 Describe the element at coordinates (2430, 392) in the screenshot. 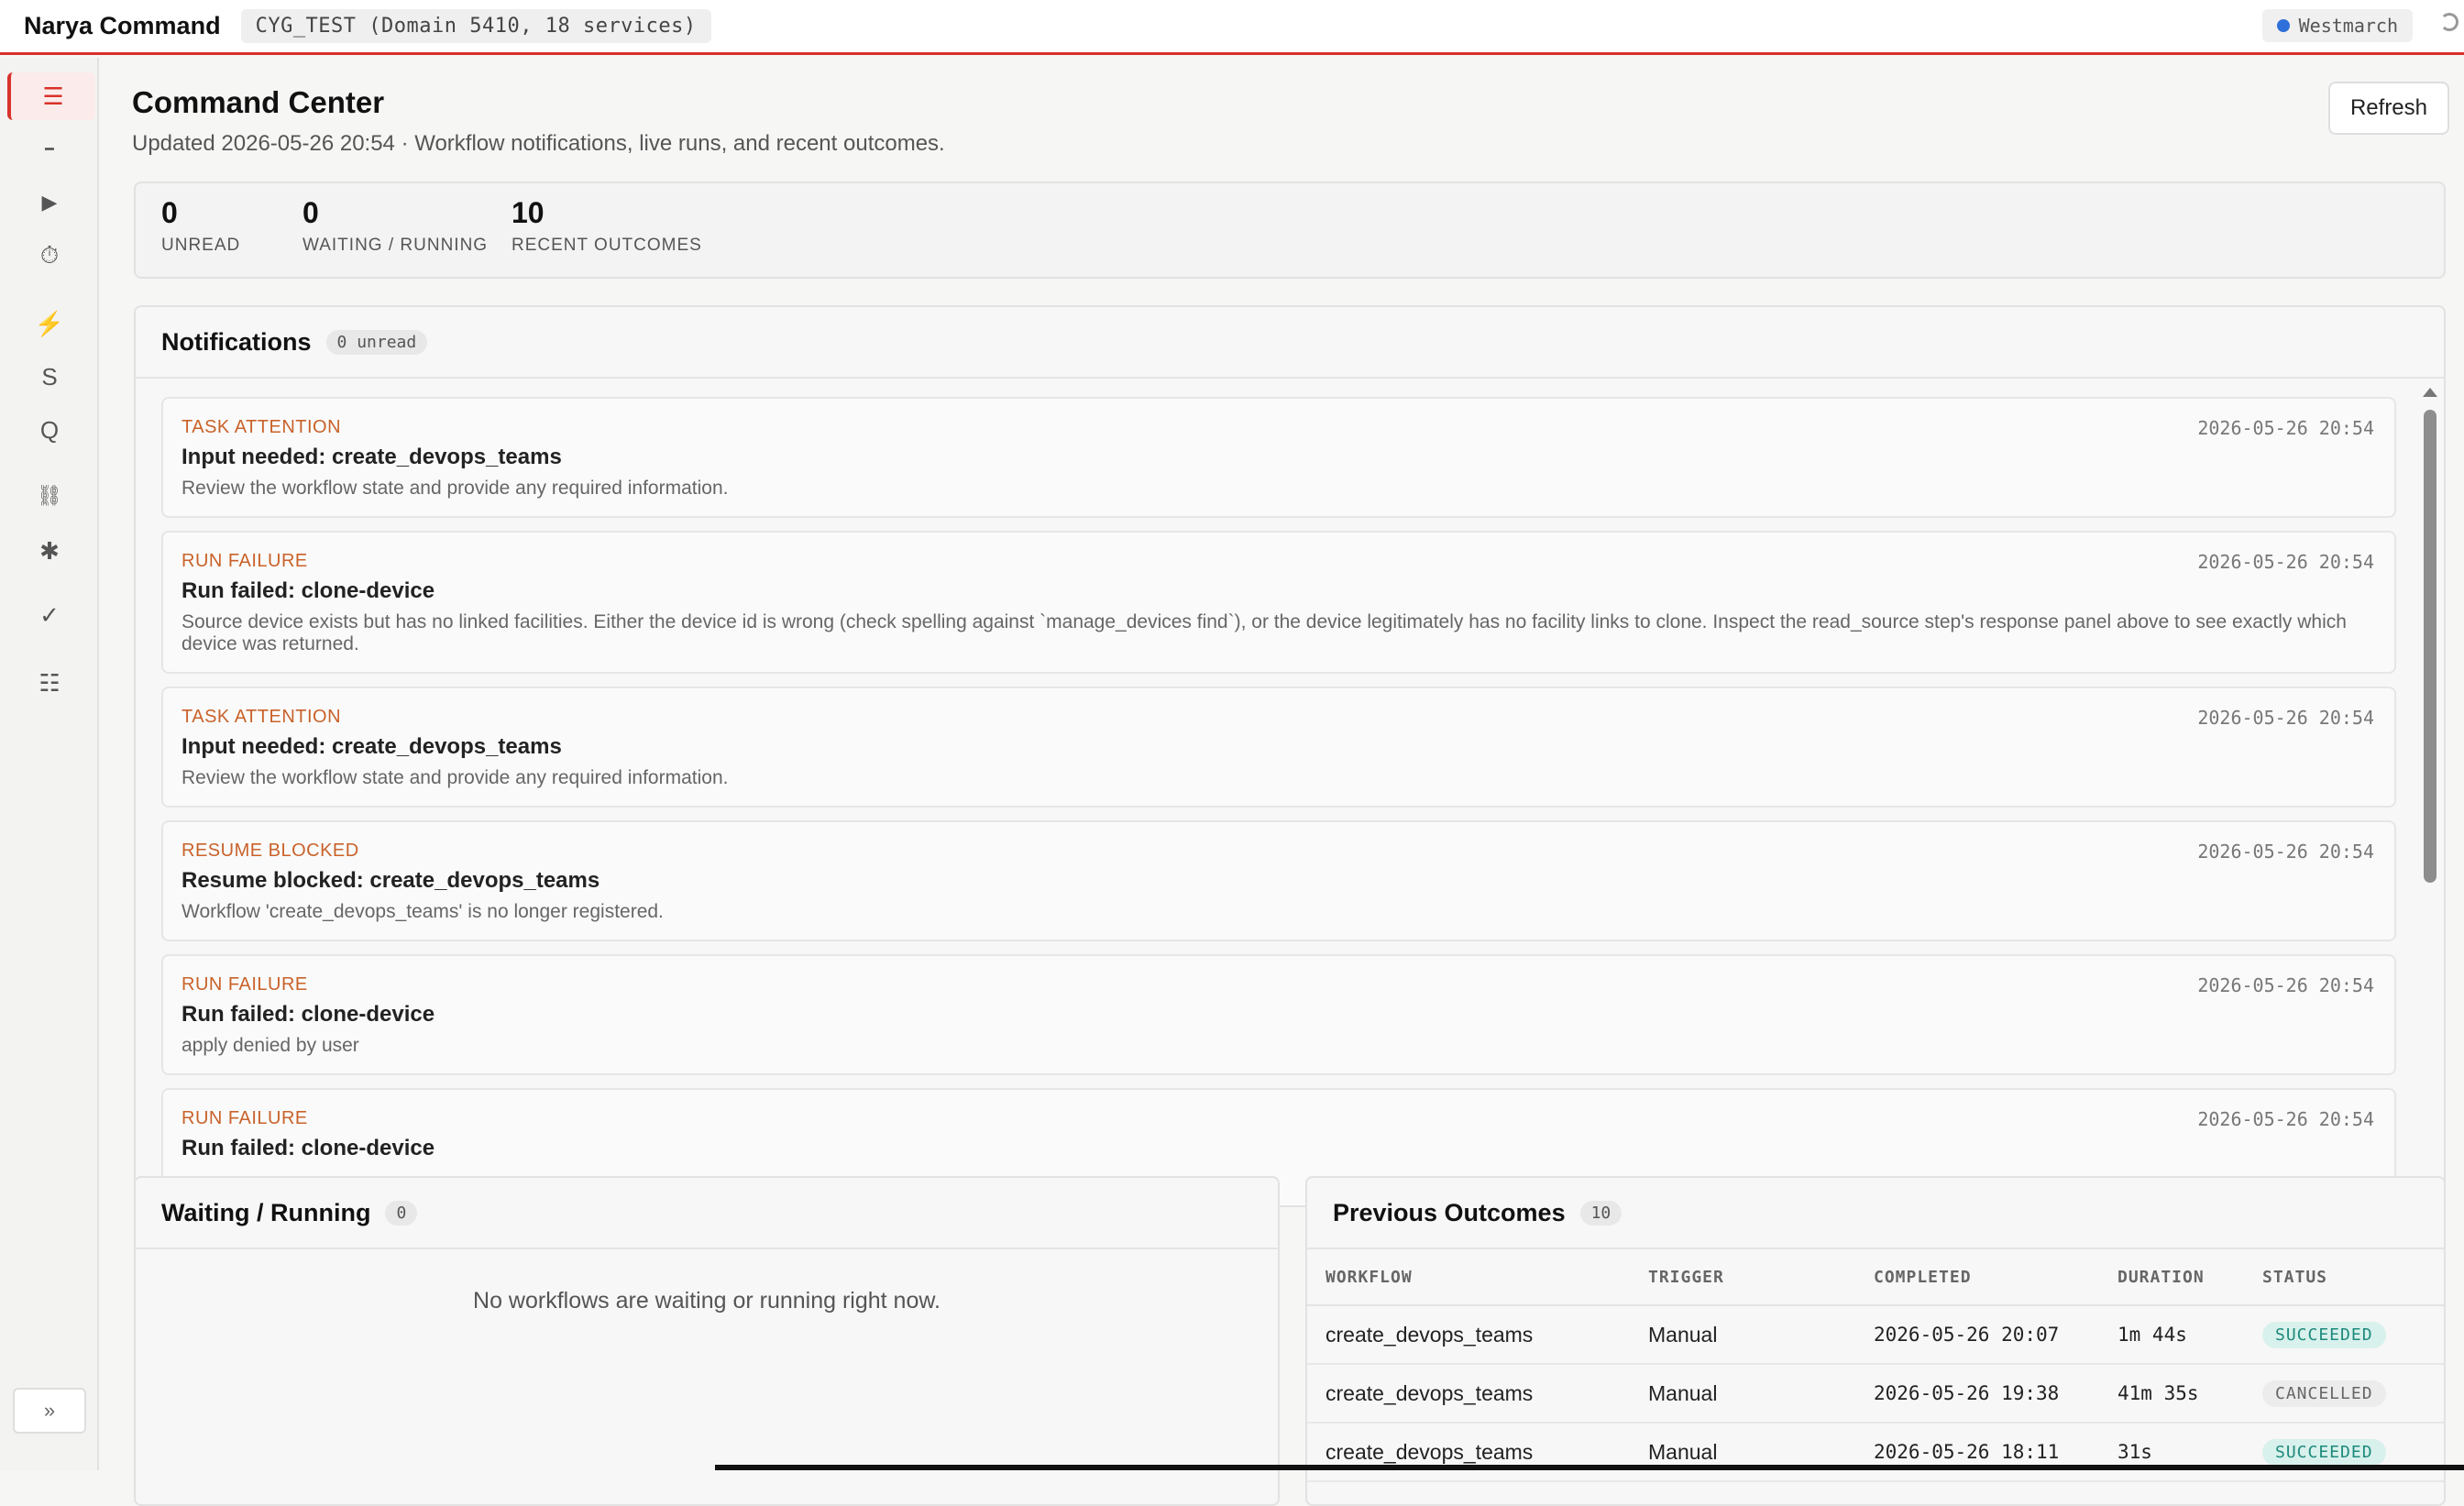

I see `scroll-up-arrow-icon` at that location.